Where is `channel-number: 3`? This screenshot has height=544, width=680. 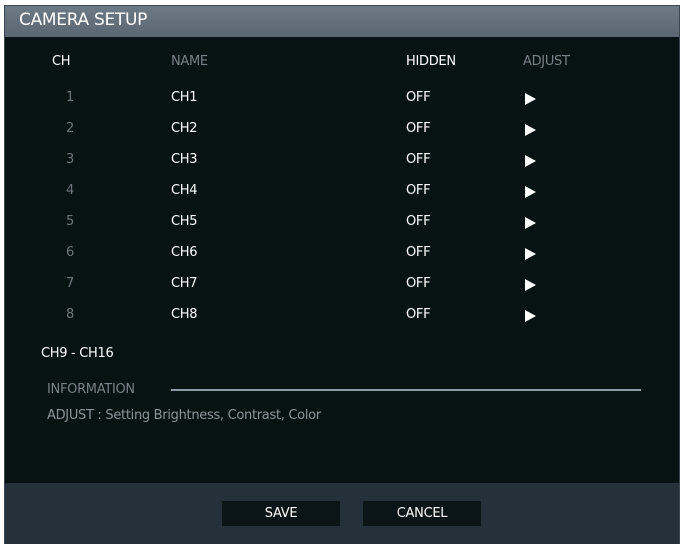
channel-number: 3 is located at coordinates (70, 159).